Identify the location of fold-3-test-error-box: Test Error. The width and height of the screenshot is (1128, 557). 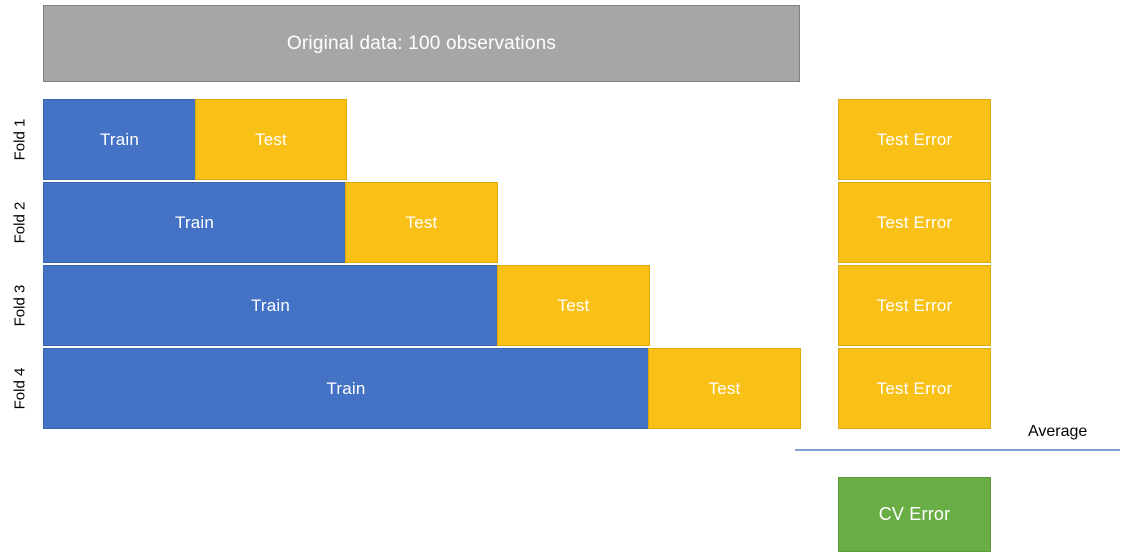
(914, 305).